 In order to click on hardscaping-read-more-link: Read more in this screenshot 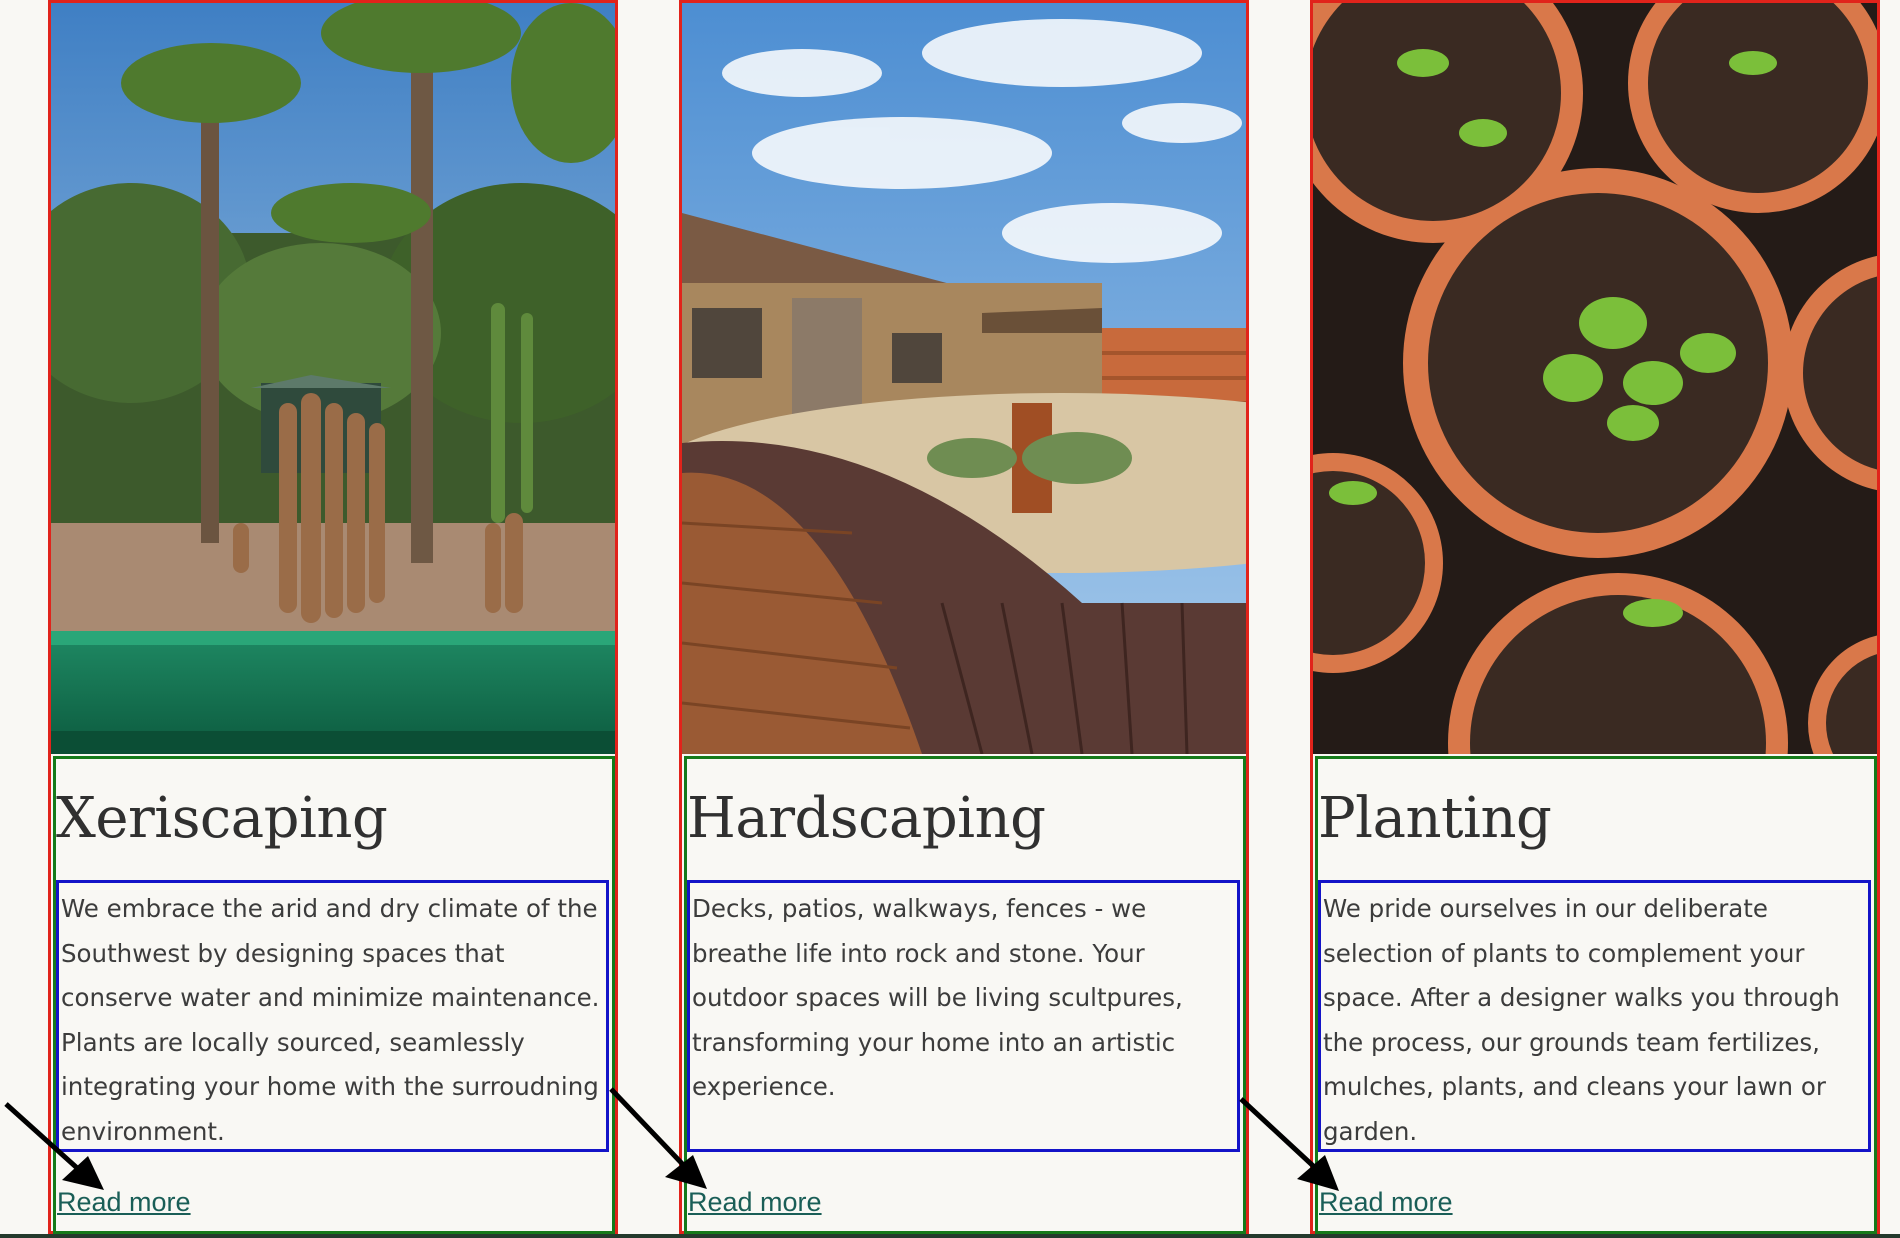, I will do `click(755, 1202)`.